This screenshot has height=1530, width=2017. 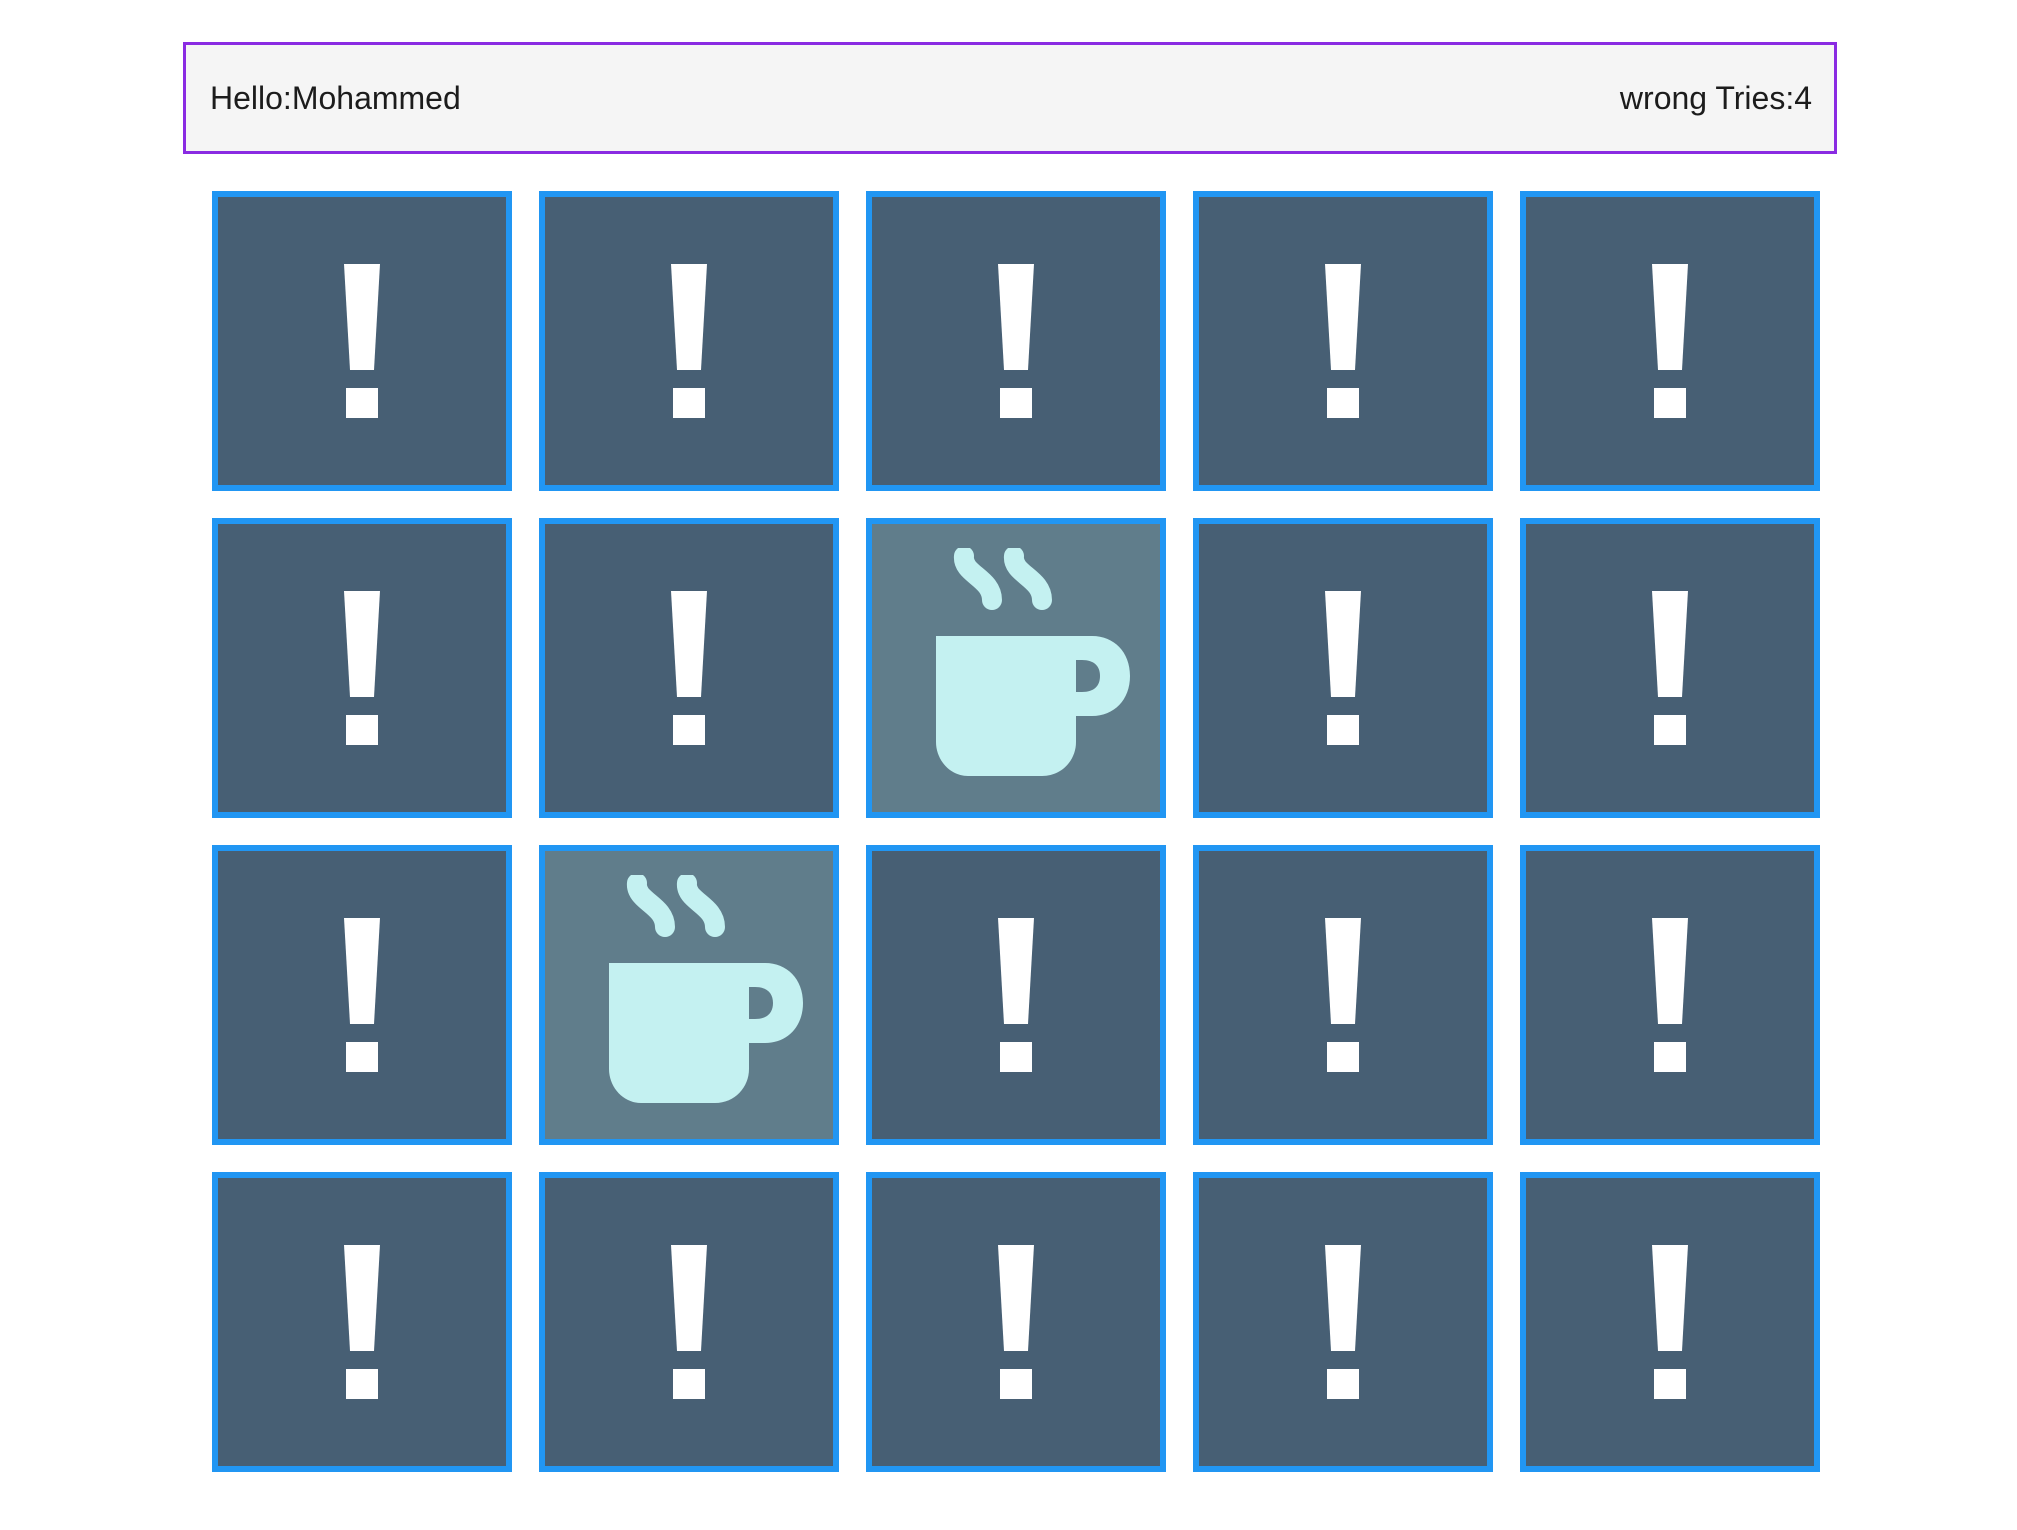 What do you see at coordinates (1010, 98) in the screenshot?
I see `info-bar: Hello:Mohammed wrong Tries:4` at bounding box center [1010, 98].